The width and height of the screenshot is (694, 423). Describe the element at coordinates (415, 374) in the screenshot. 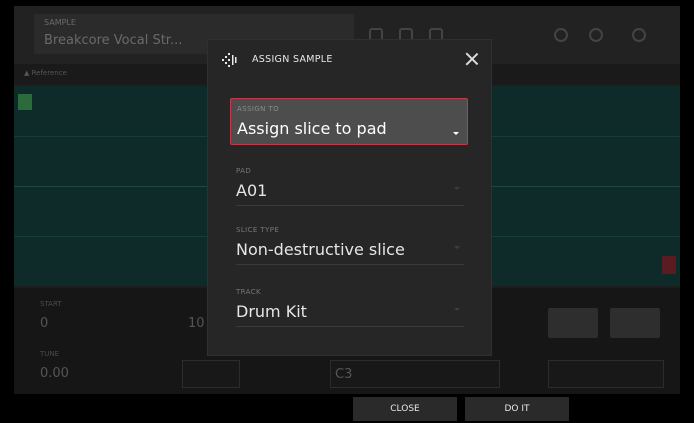

I see `background-box: C3` at that location.